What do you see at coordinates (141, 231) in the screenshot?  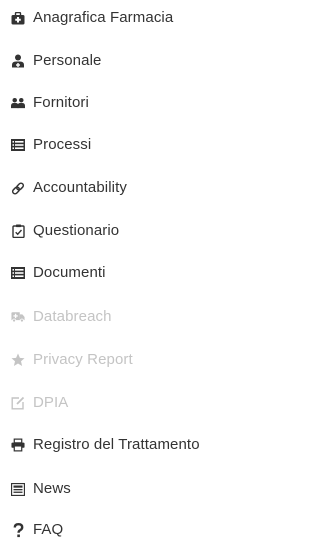 I see `sidebar-item-questionario: Questionario` at bounding box center [141, 231].